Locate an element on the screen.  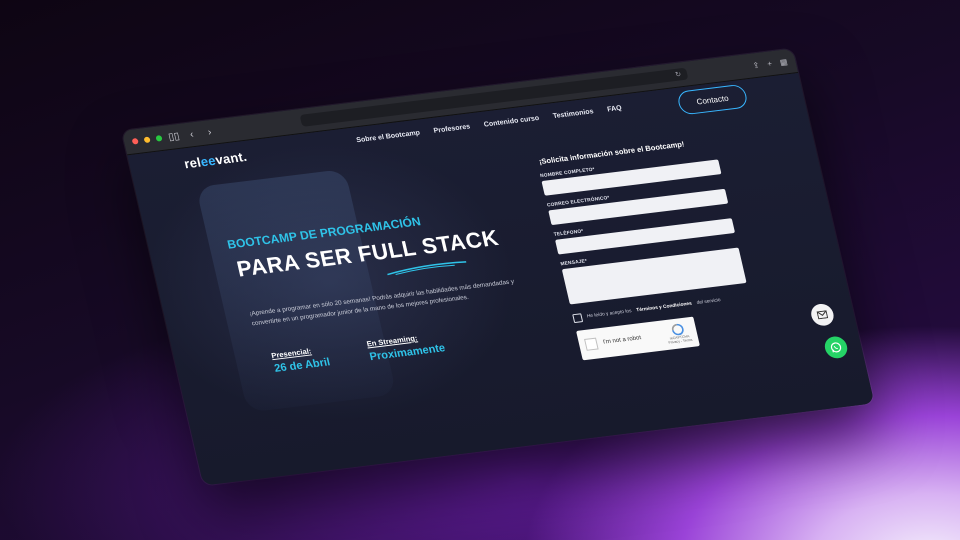
logo: releevant. is located at coordinates (216, 160).